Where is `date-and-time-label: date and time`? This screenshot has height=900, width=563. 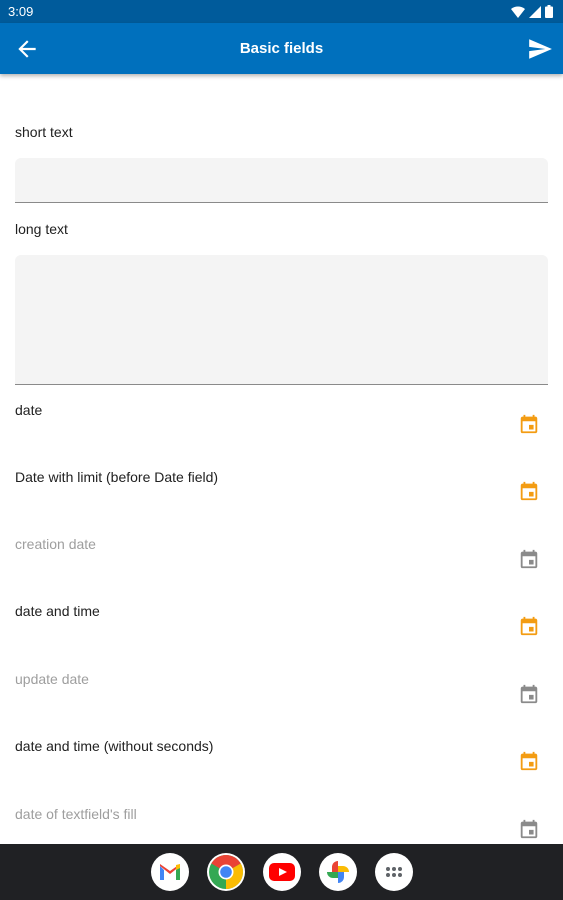
date-and-time-label: date and time is located at coordinates (57, 611).